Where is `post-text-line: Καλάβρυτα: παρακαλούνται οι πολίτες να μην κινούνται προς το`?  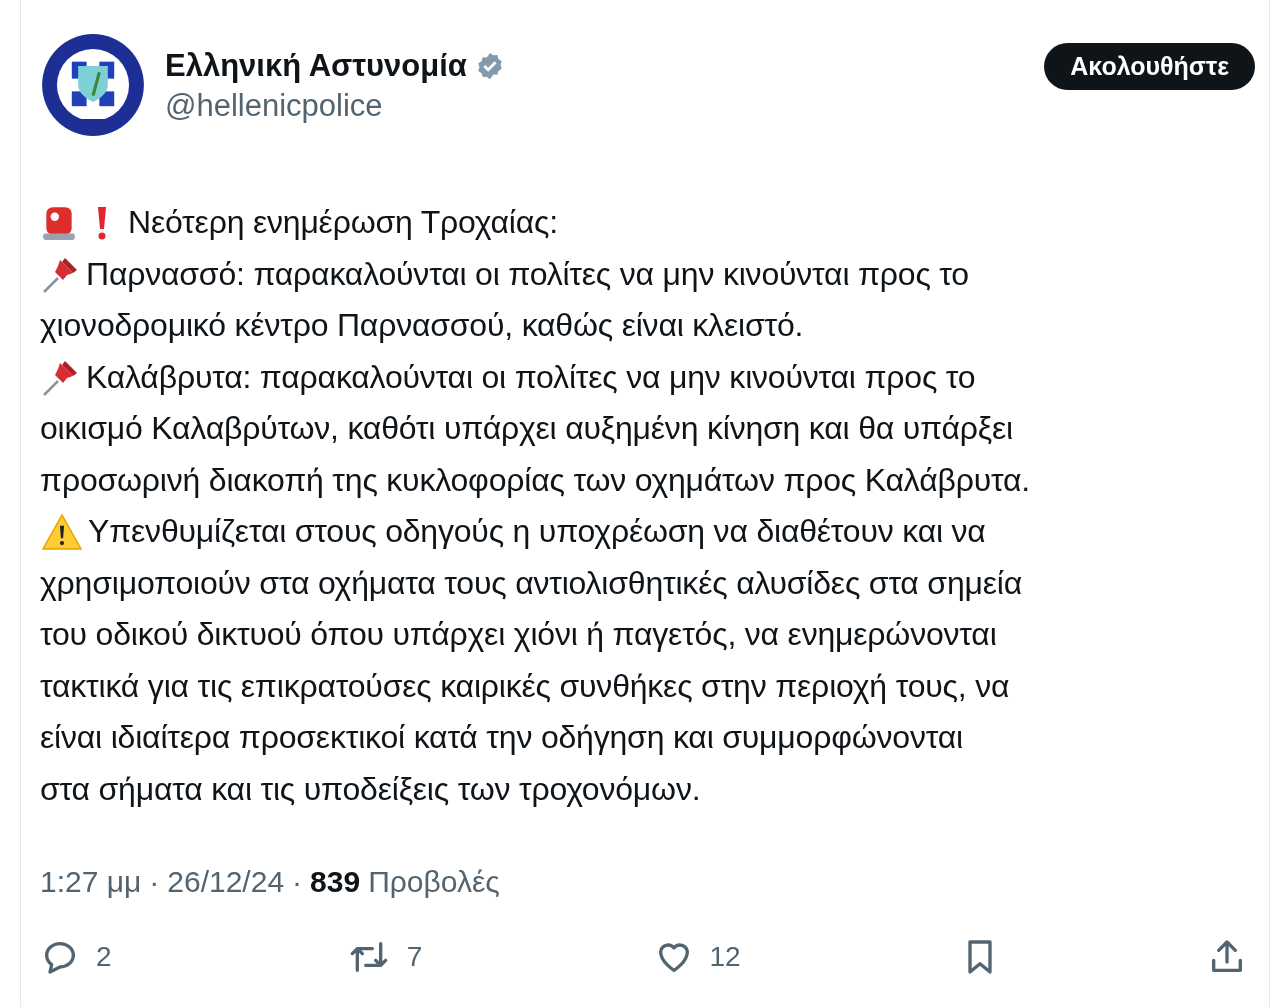 post-text-line: Καλάβρυτα: παρακαλούνται οι πολίτες να μην κινούνται προς το is located at coordinates (531, 377).